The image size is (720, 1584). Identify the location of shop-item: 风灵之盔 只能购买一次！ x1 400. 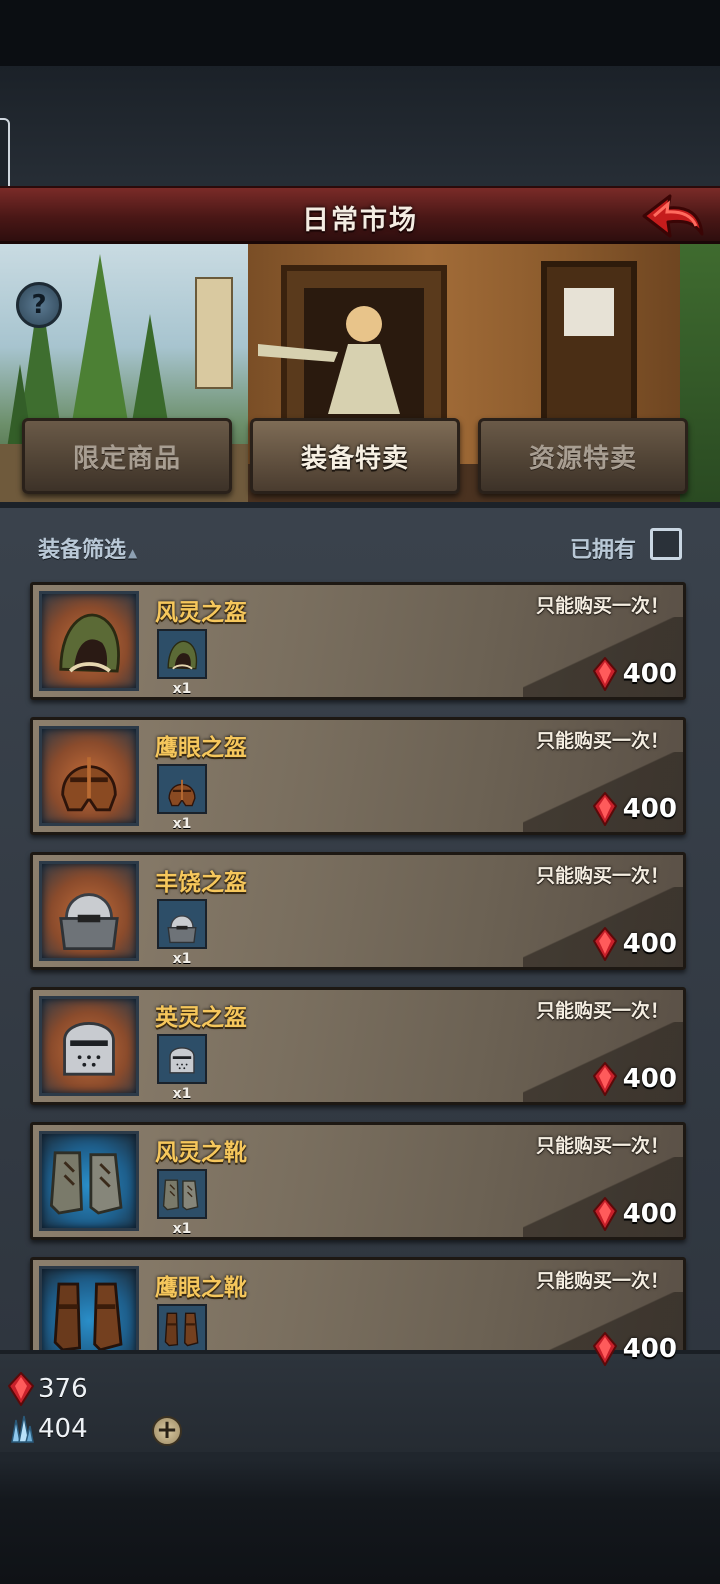
(358, 641).